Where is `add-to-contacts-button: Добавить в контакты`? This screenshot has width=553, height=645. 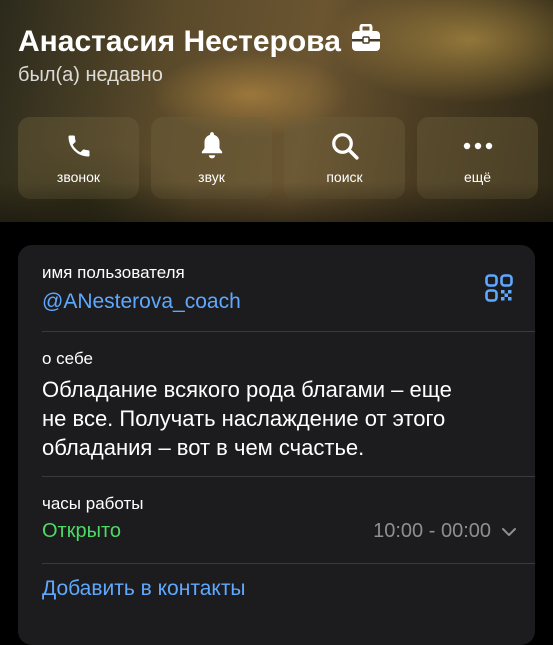
add-to-contacts-button: Добавить в контакты is located at coordinates (279, 589).